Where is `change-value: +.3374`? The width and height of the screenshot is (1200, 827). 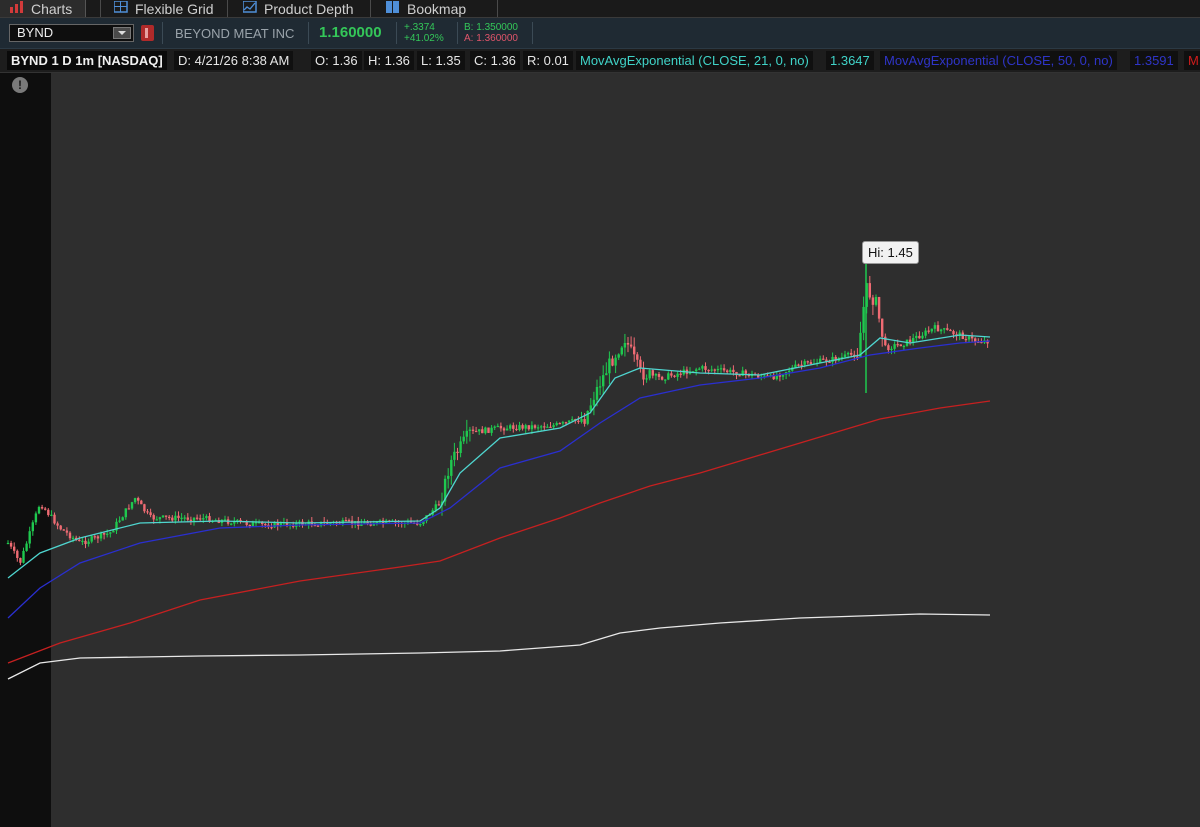 change-value: +.3374 is located at coordinates (419, 27).